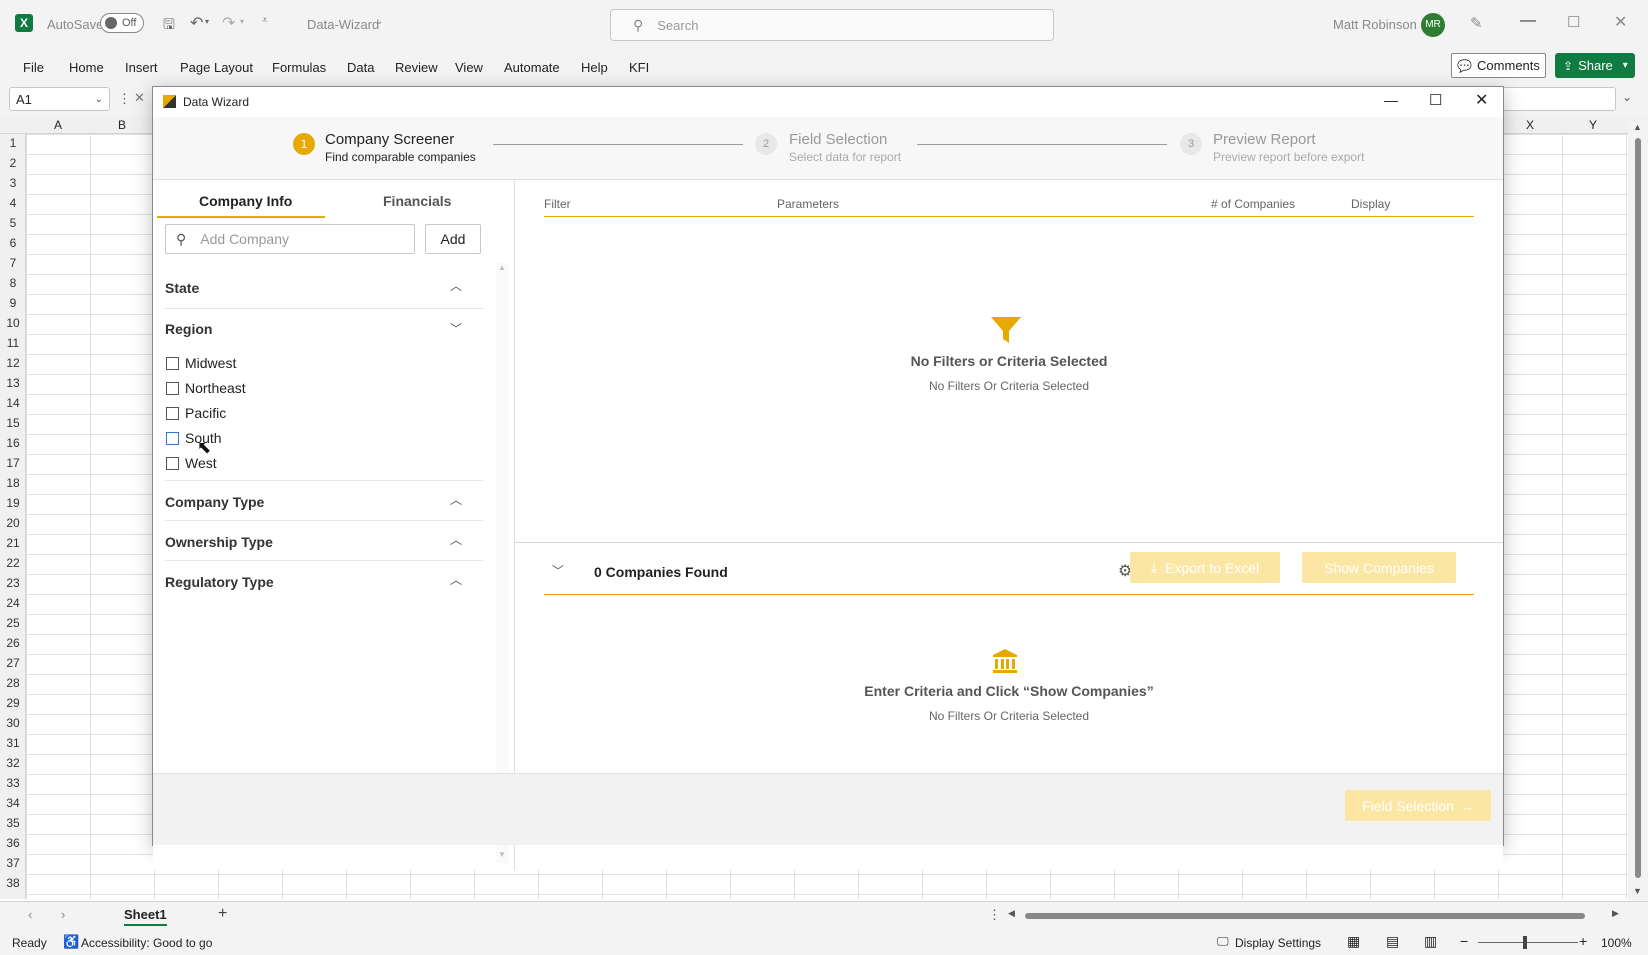  Describe the element at coordinates (1593, 125) in the screenshot. I see `column-header-y: Y` at that location.